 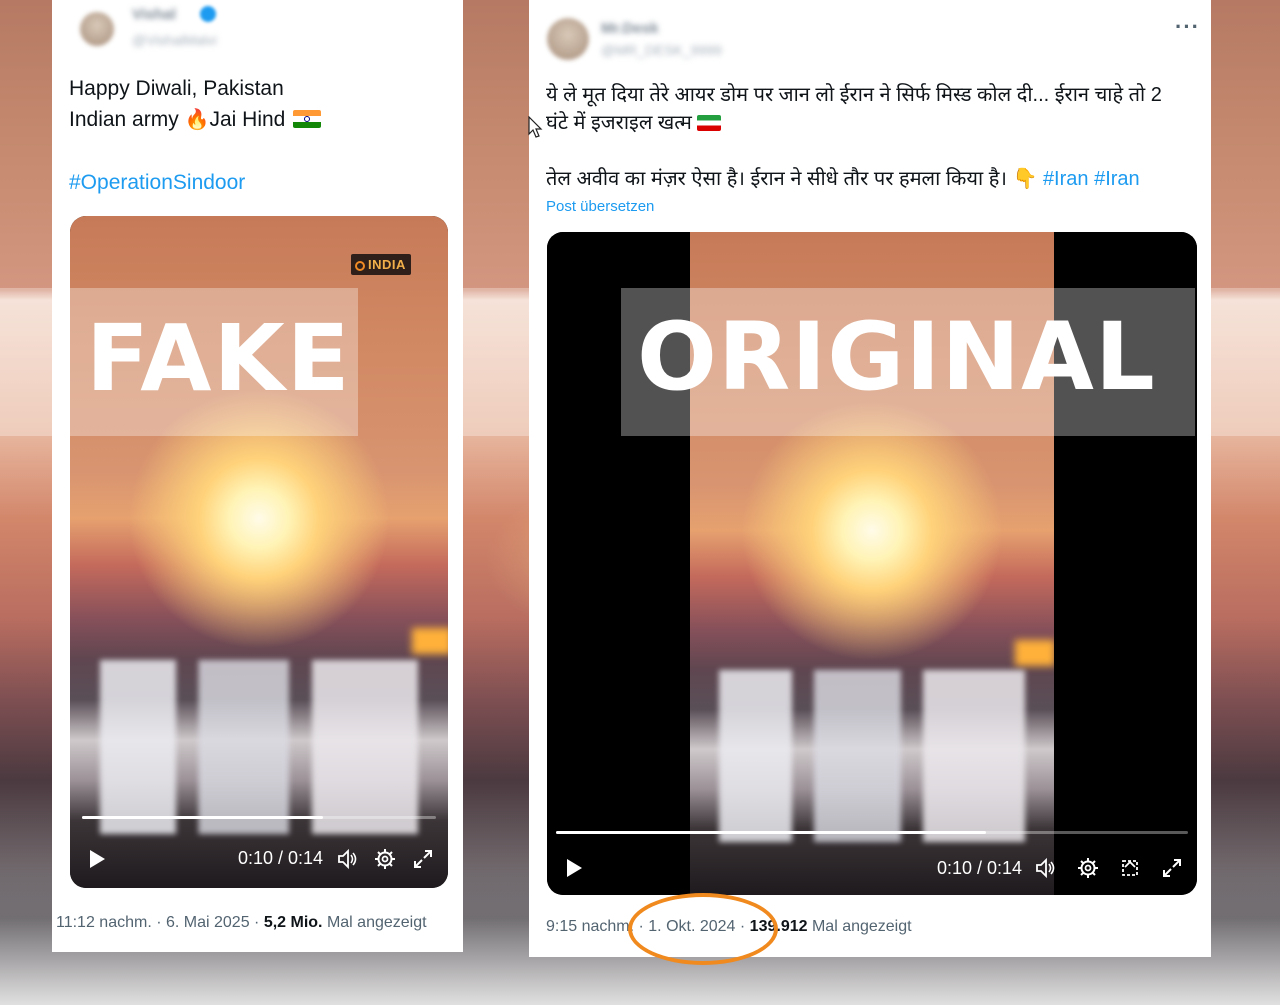 What do you see at coordinates (1187, 27) in the screenshot?
I see `more-options-icon: ···` at bounding box center [1187, 27].